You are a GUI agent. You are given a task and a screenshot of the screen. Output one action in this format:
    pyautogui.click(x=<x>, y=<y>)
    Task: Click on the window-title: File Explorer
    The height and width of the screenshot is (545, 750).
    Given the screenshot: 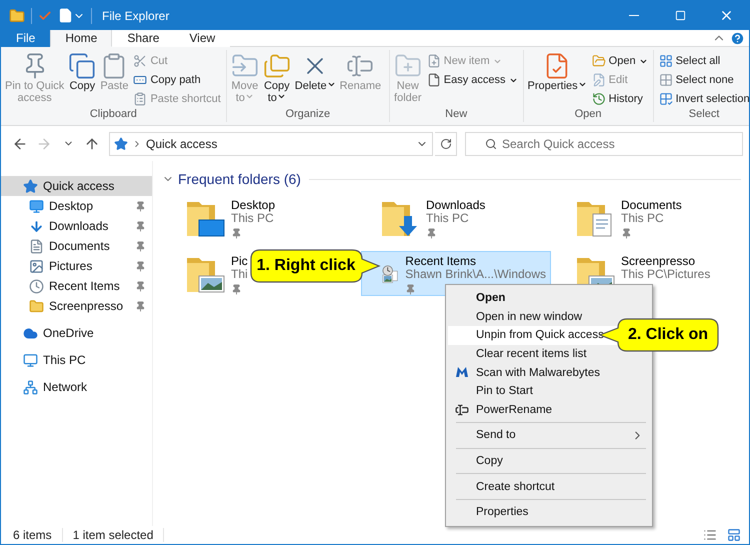 What is the action you would take?
    pyautogui.click(x=136, y=15)
    